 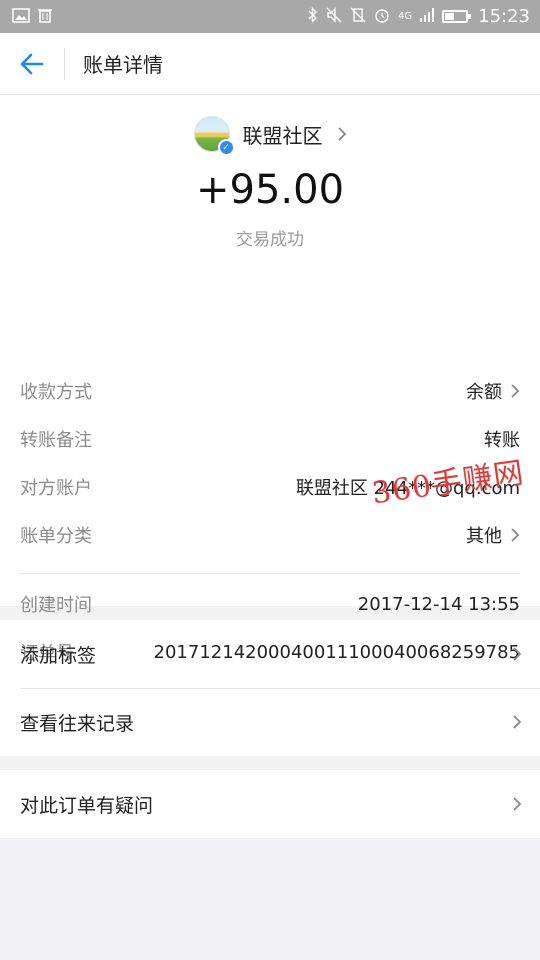 What do you see at coordinates (270, 654) in the screenshot?
I see `add-tag-item: 添加标签` at bounding box center [270, 654].